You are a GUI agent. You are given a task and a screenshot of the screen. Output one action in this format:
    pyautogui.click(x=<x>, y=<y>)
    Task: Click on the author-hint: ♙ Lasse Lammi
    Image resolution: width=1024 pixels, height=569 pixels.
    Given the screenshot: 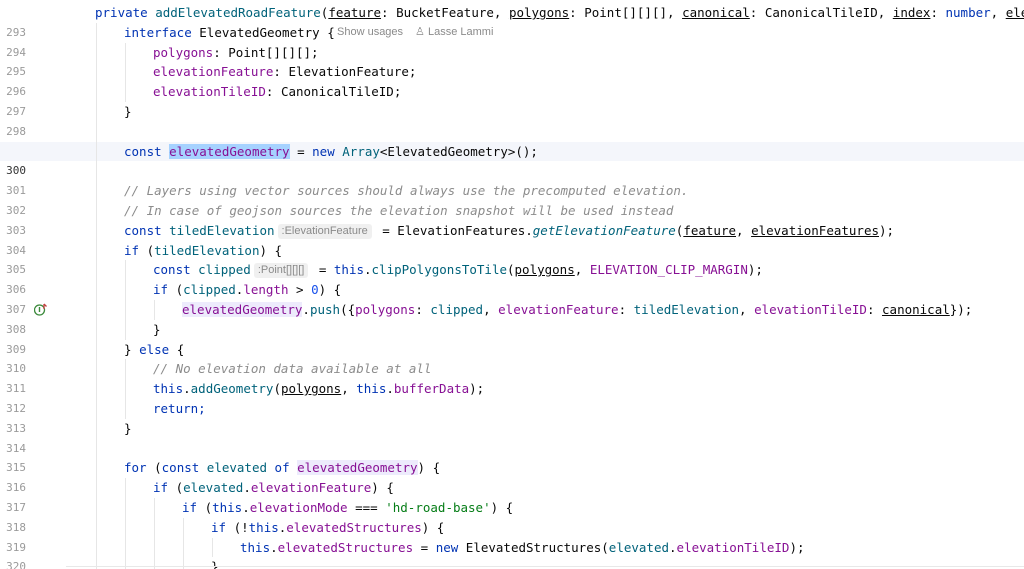 What is the action you would take?
    pyautogui.click(x=454, y=32)
    